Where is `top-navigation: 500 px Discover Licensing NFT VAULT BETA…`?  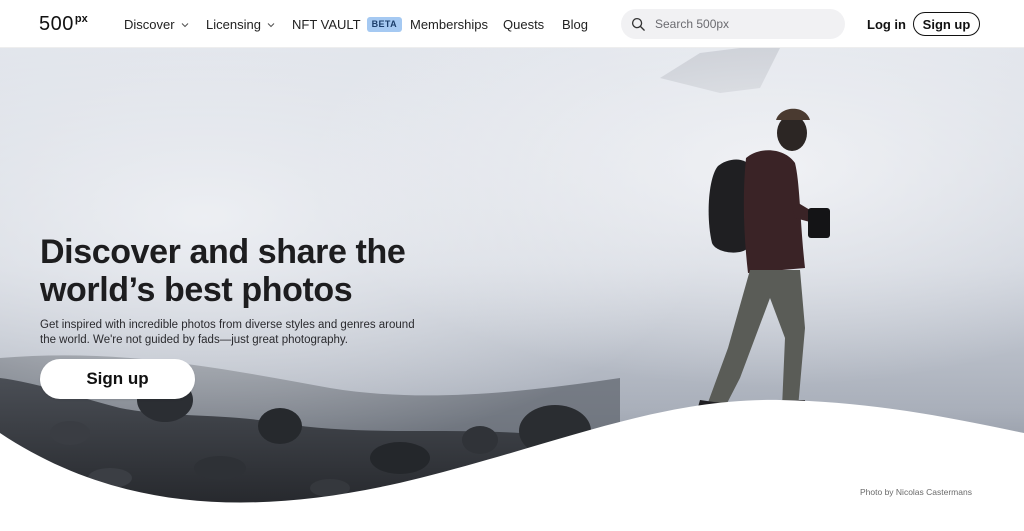
top-navigation: 500 px Discover Licensing NFT VAULT BETA… is located at coordinates (512, 24).